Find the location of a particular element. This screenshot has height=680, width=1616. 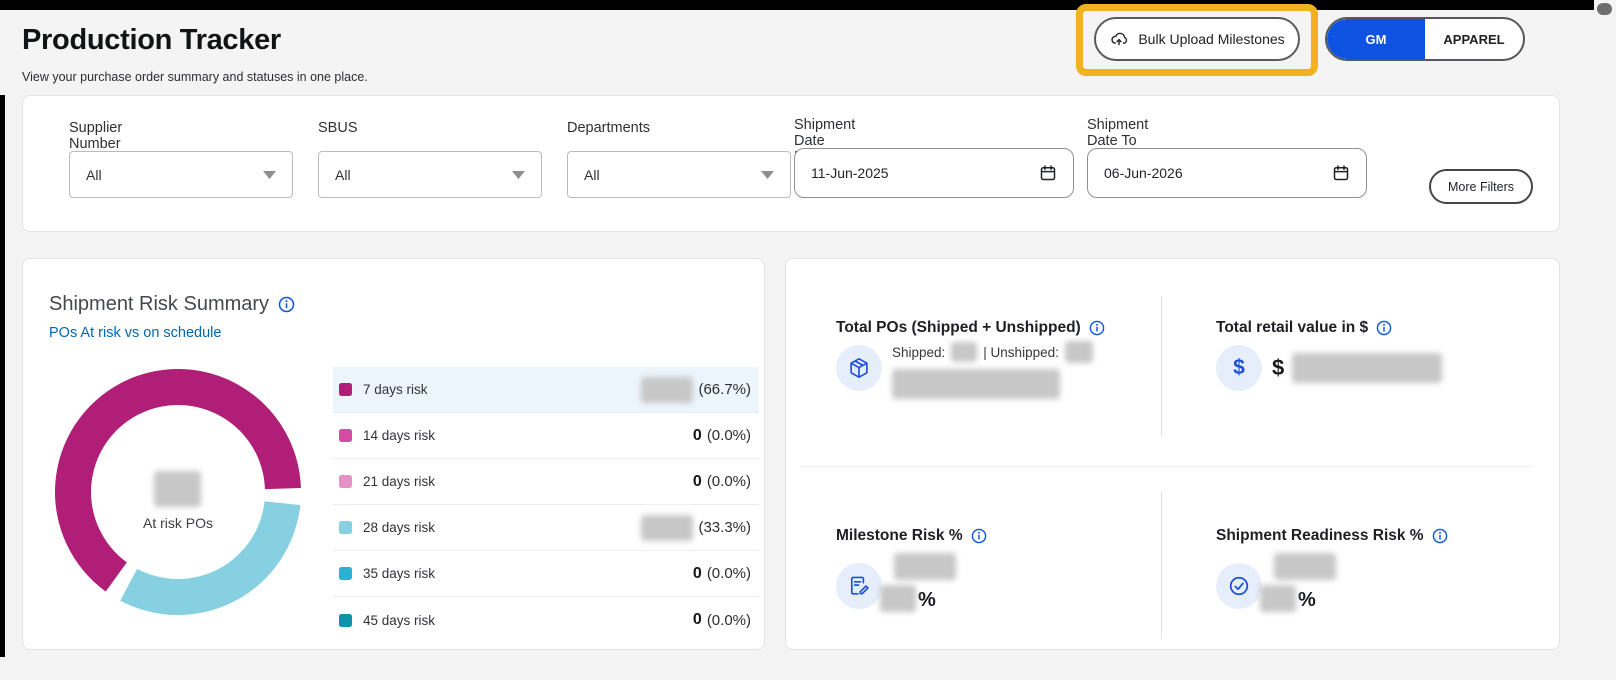

bulk-upload-milestones-button: Bulk Upload Milestones is located at coordinates (1197, 39).